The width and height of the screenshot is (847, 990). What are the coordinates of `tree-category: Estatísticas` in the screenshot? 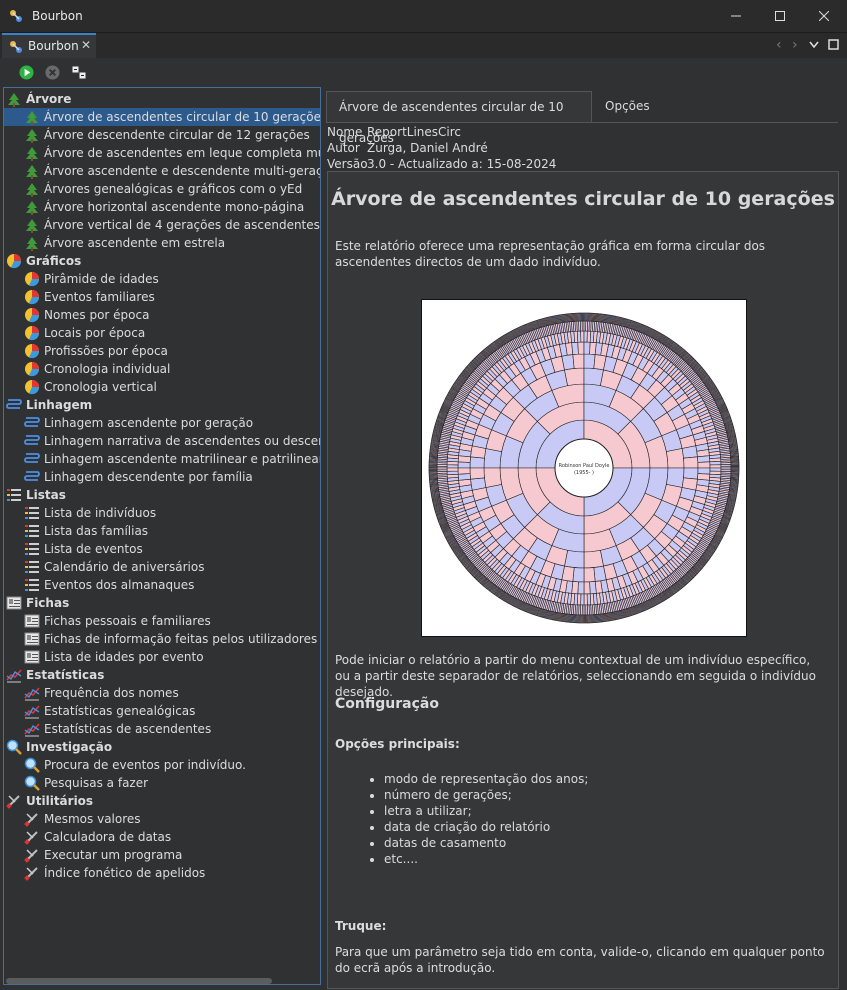 It's located at (162, 675).